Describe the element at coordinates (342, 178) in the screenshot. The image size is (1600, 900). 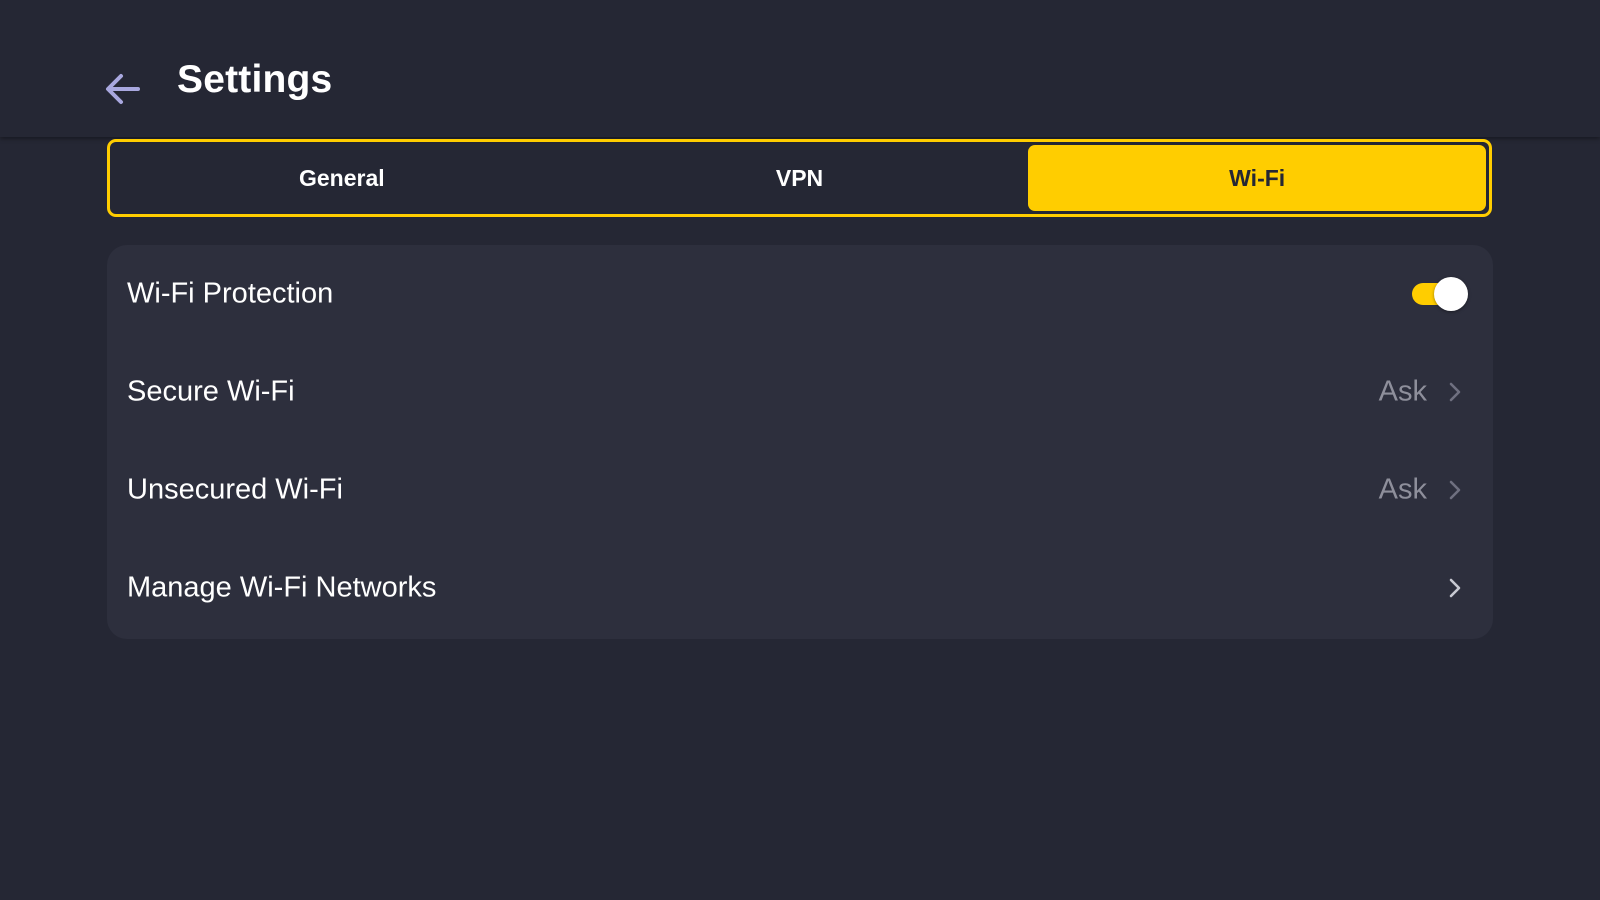
I see `tab-general: General` at that location.